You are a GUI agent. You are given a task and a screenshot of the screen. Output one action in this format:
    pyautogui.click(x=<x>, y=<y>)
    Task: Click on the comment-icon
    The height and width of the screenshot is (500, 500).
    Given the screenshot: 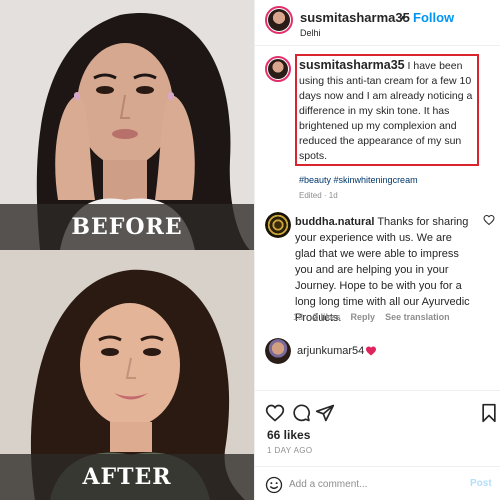 What is the action you would take?
    pyautogui.click(x=301, y=413)
    